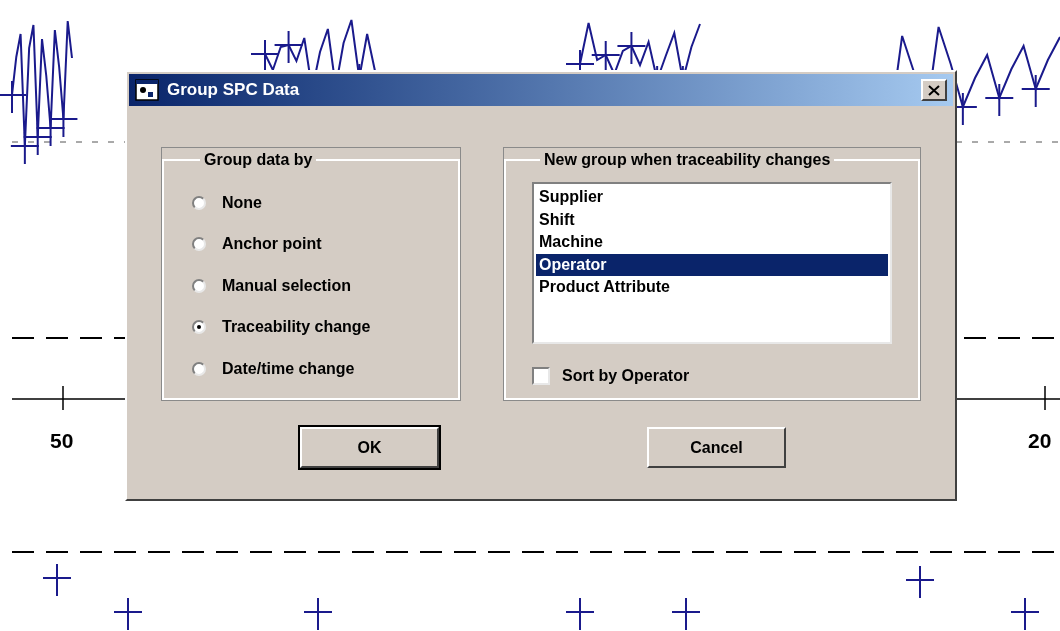  Describe the element at coordinates (1040, 441) in the screenshot. I see `axis-tick-label: 20` at that location.